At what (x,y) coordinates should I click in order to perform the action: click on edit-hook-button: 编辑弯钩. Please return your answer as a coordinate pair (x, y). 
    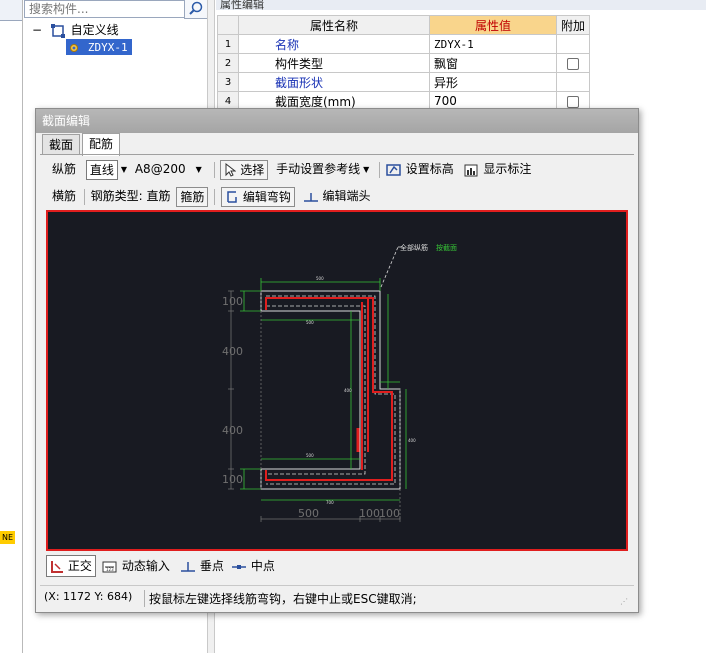
    Looking at the image, I should click on (258, 196).